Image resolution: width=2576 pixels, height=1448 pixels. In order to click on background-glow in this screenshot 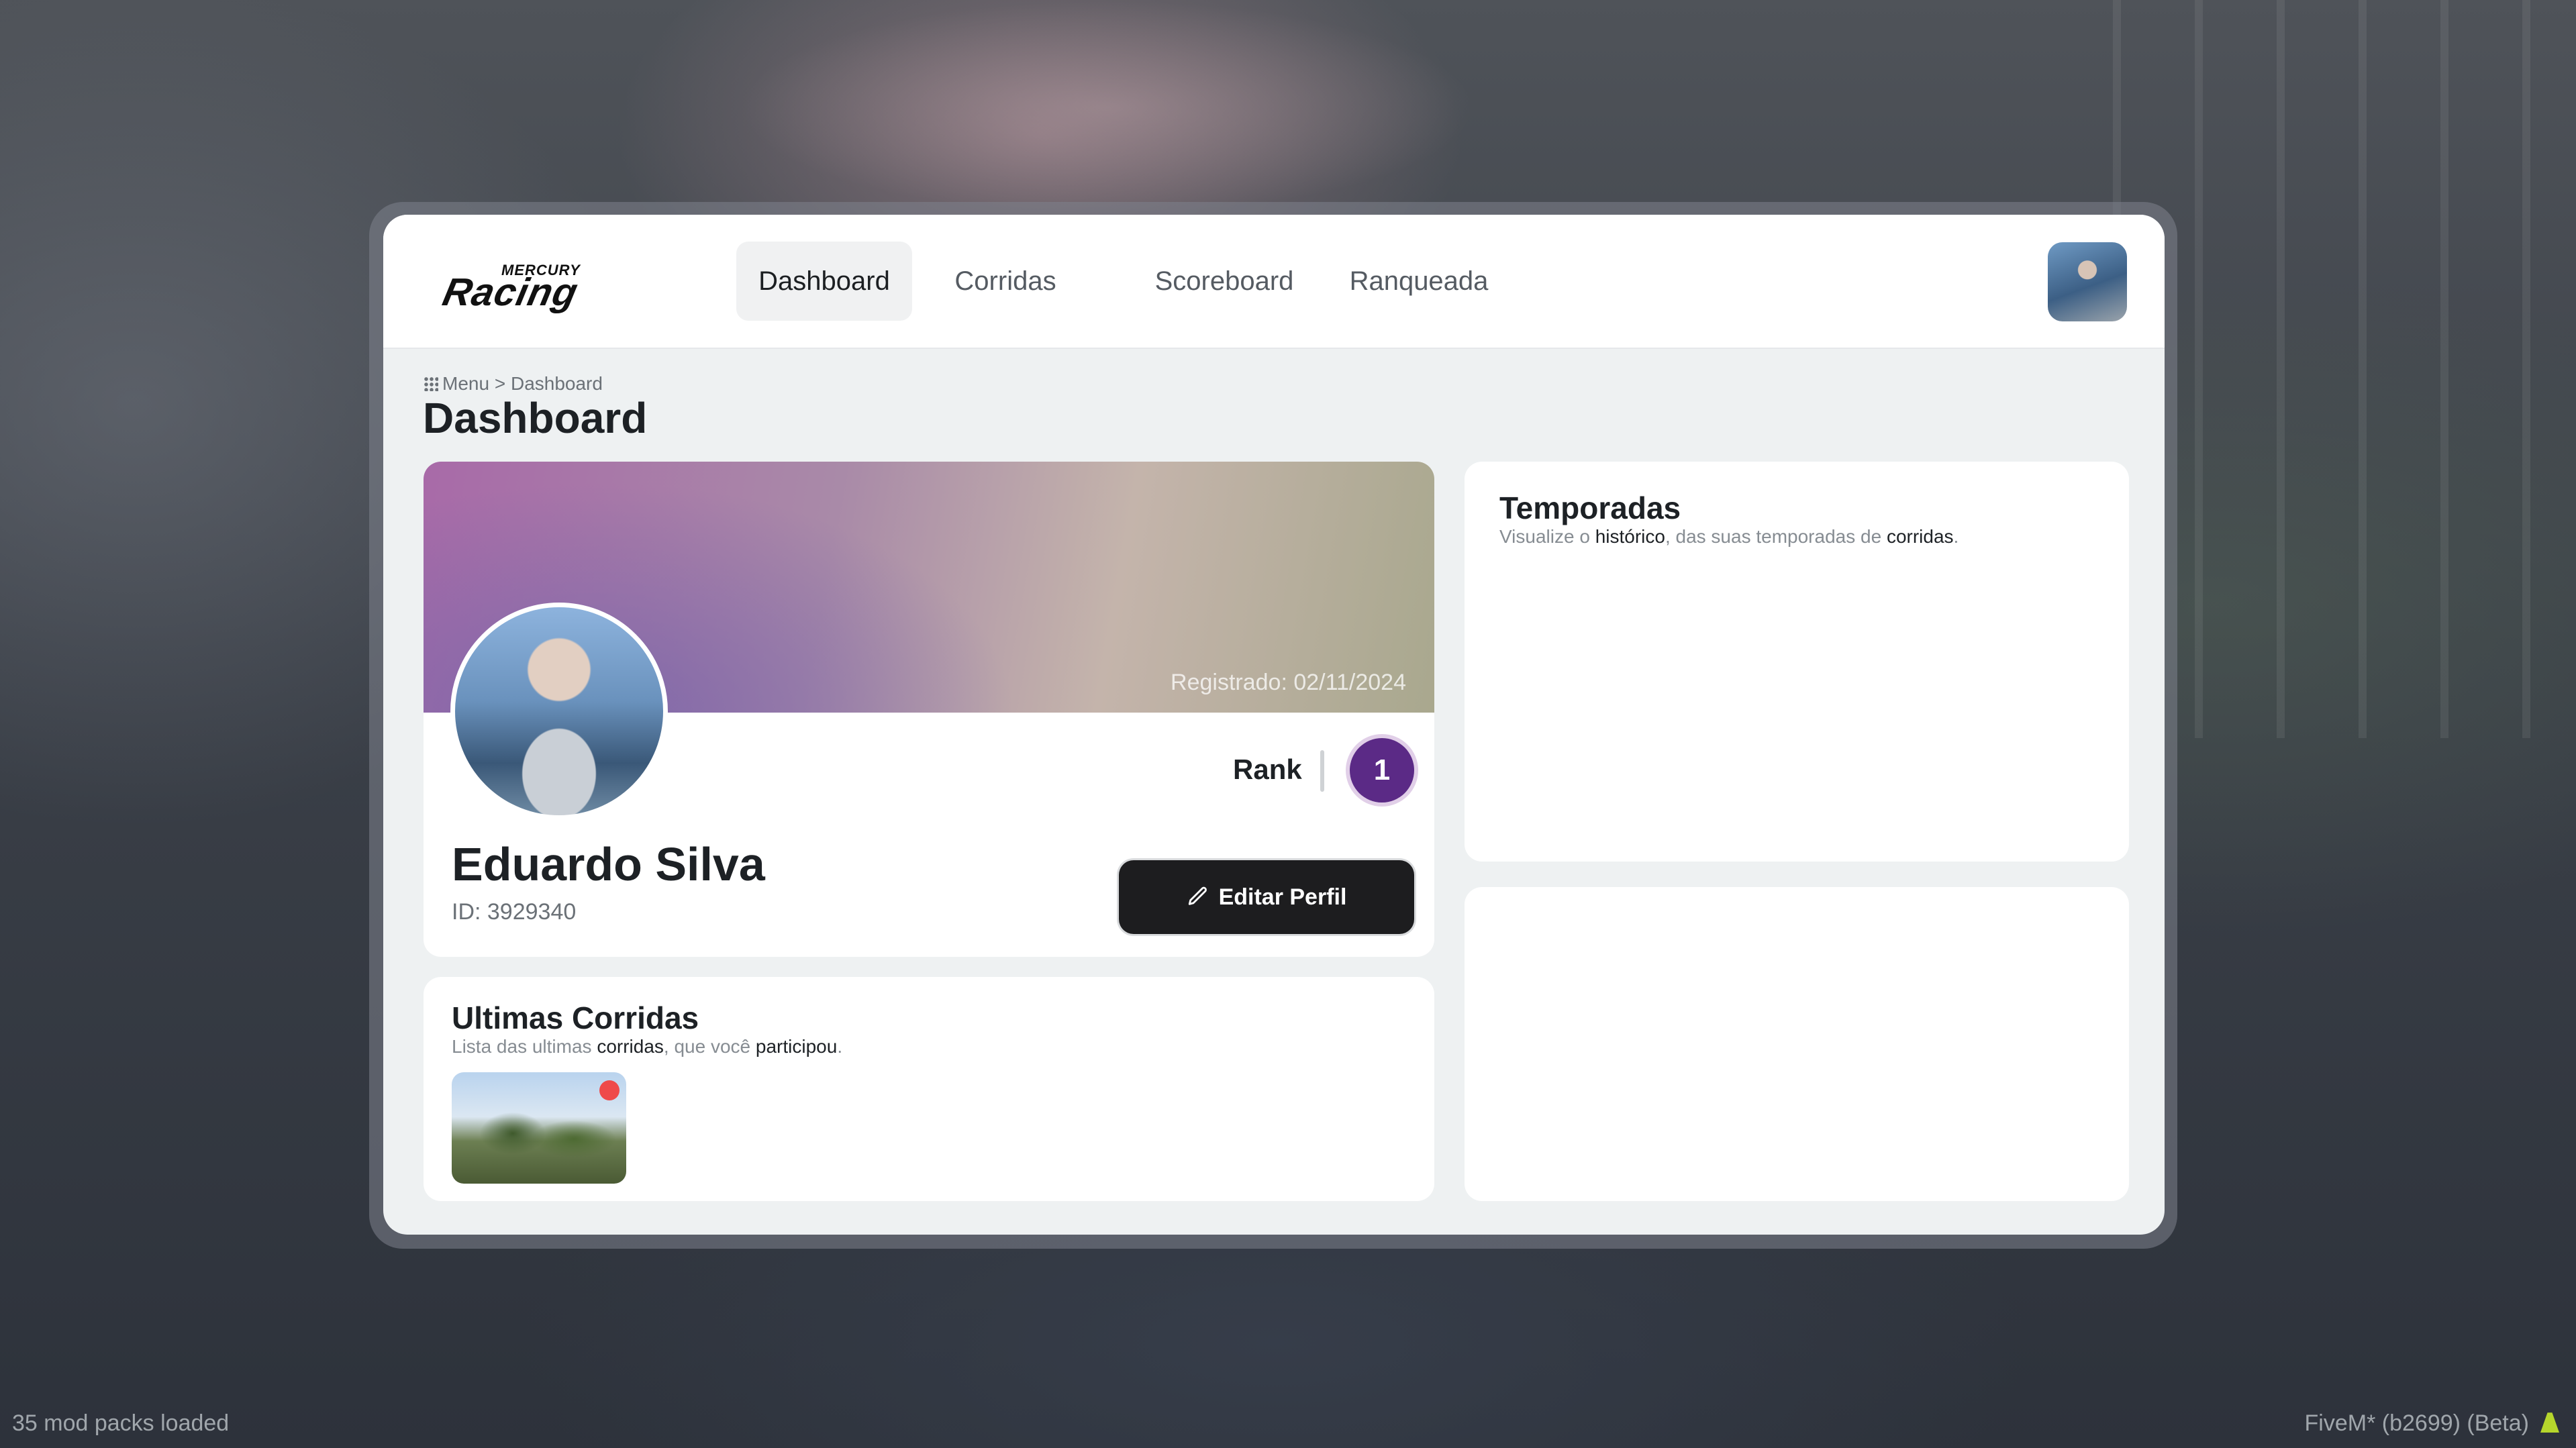, I will do `click(1107, 107)`.